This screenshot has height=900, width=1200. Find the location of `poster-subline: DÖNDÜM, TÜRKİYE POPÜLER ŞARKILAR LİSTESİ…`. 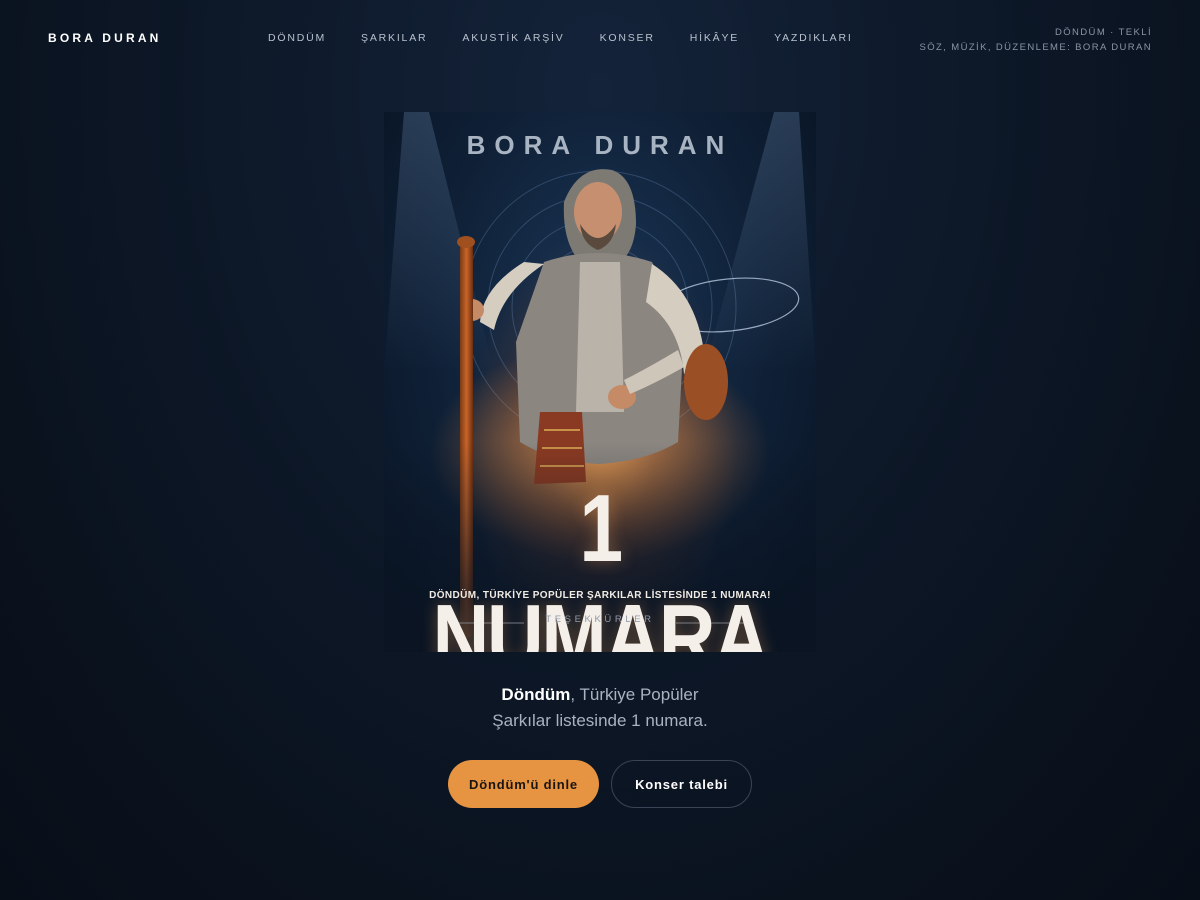

poster-subline: DÖNDÜM, TÜRKİYE POPÜLER ŞARKILAR LİSTESİ… is located at coordinates (600, 595).